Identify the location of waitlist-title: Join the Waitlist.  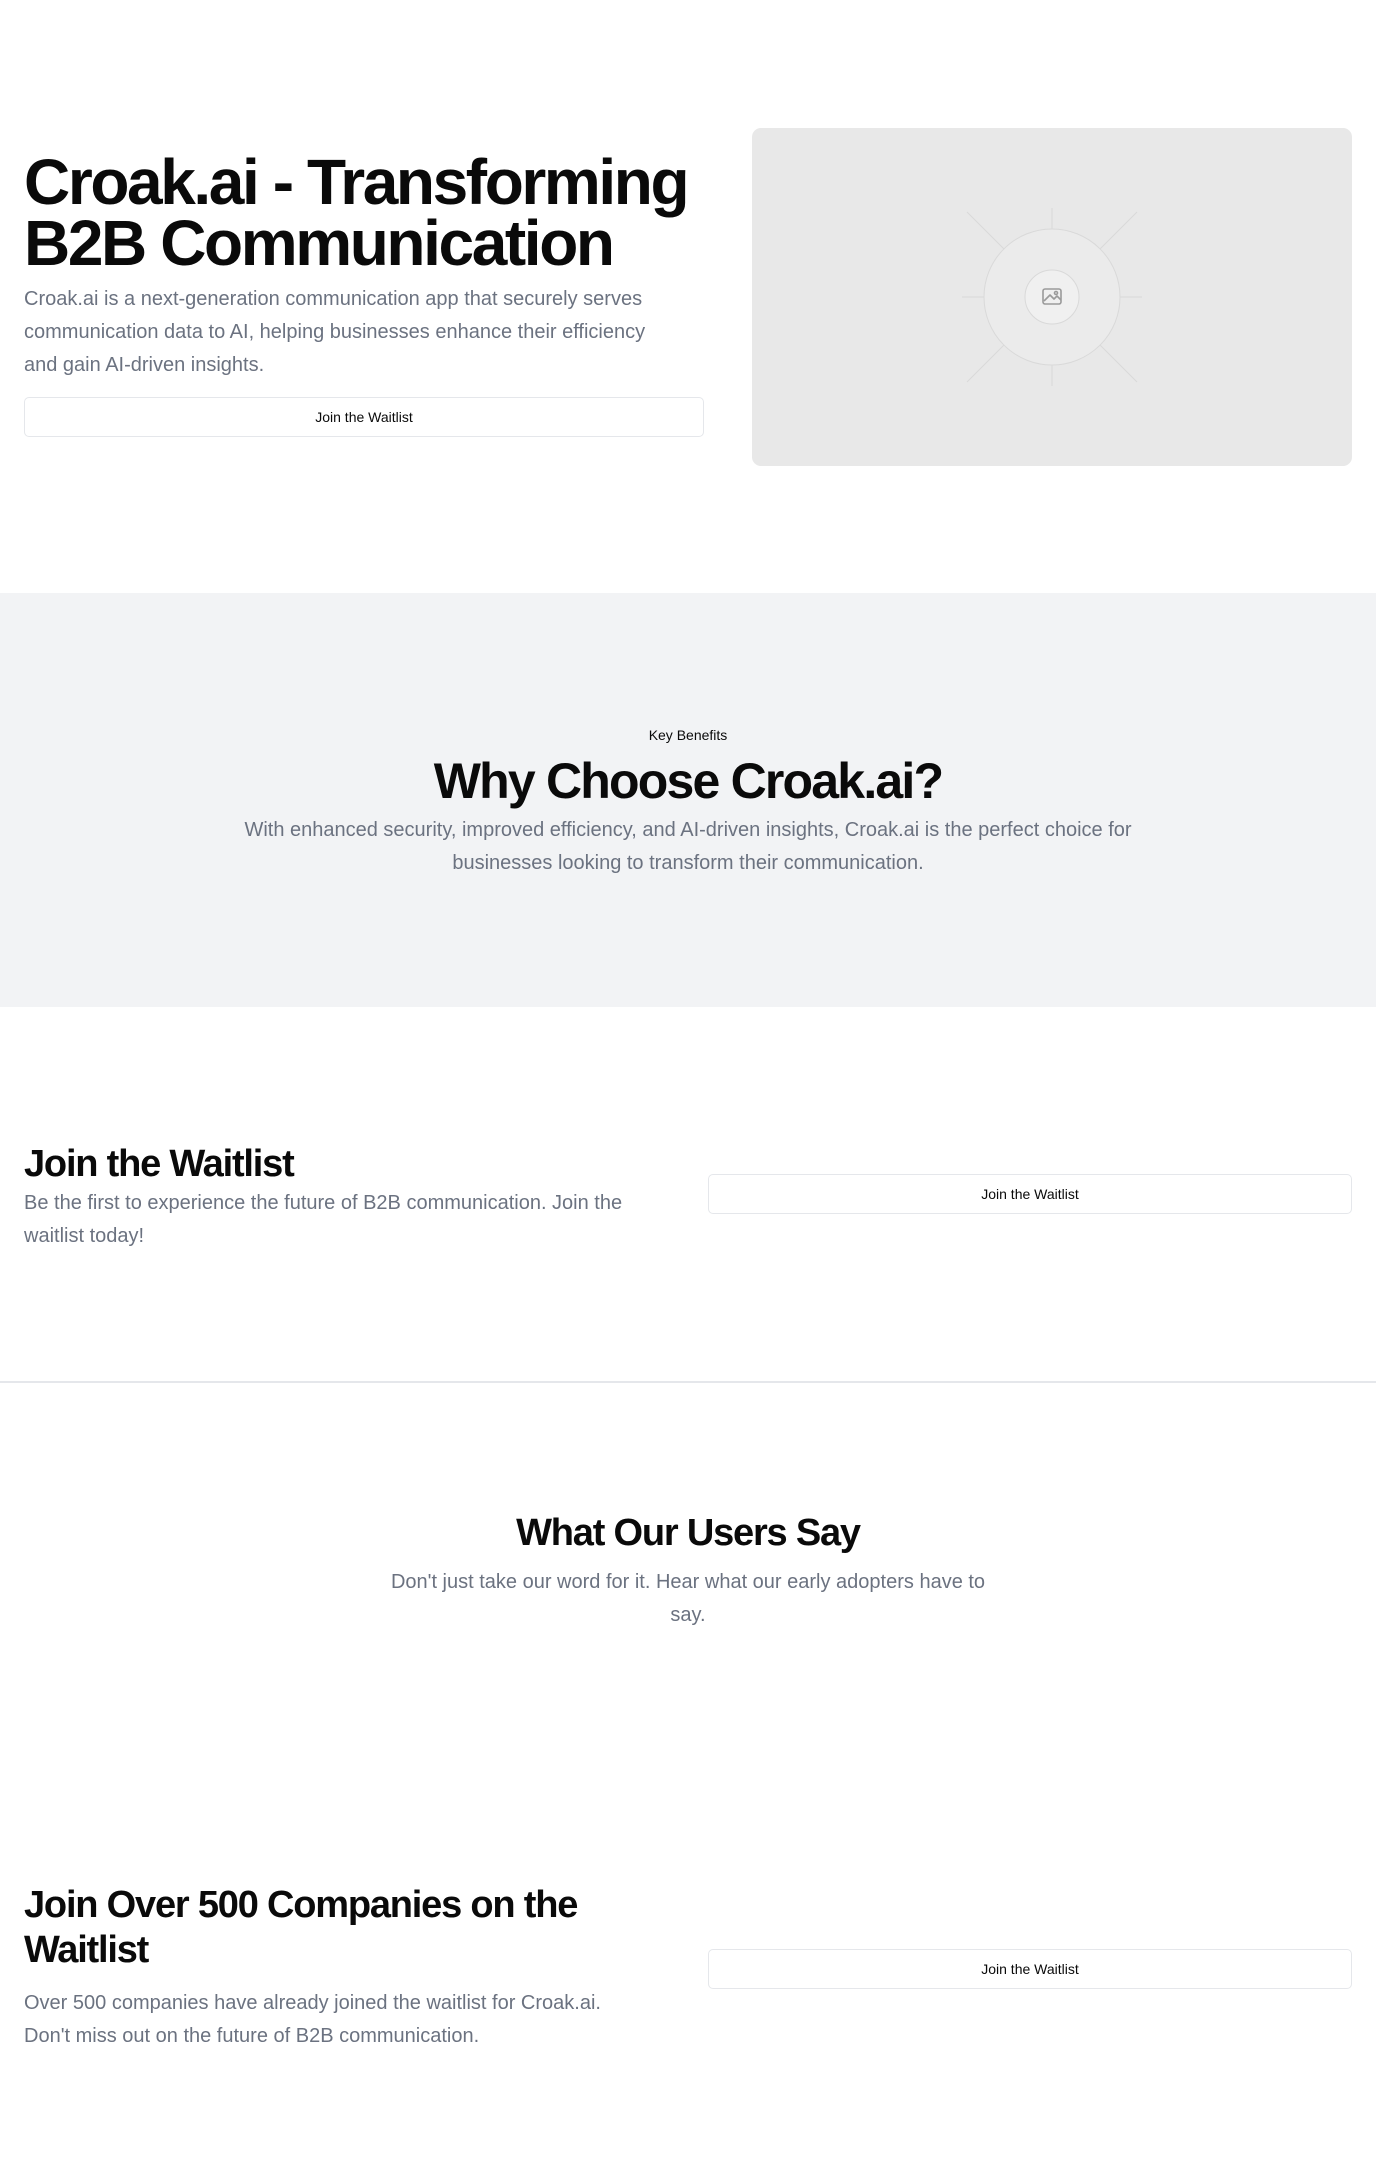
(159, 1164).